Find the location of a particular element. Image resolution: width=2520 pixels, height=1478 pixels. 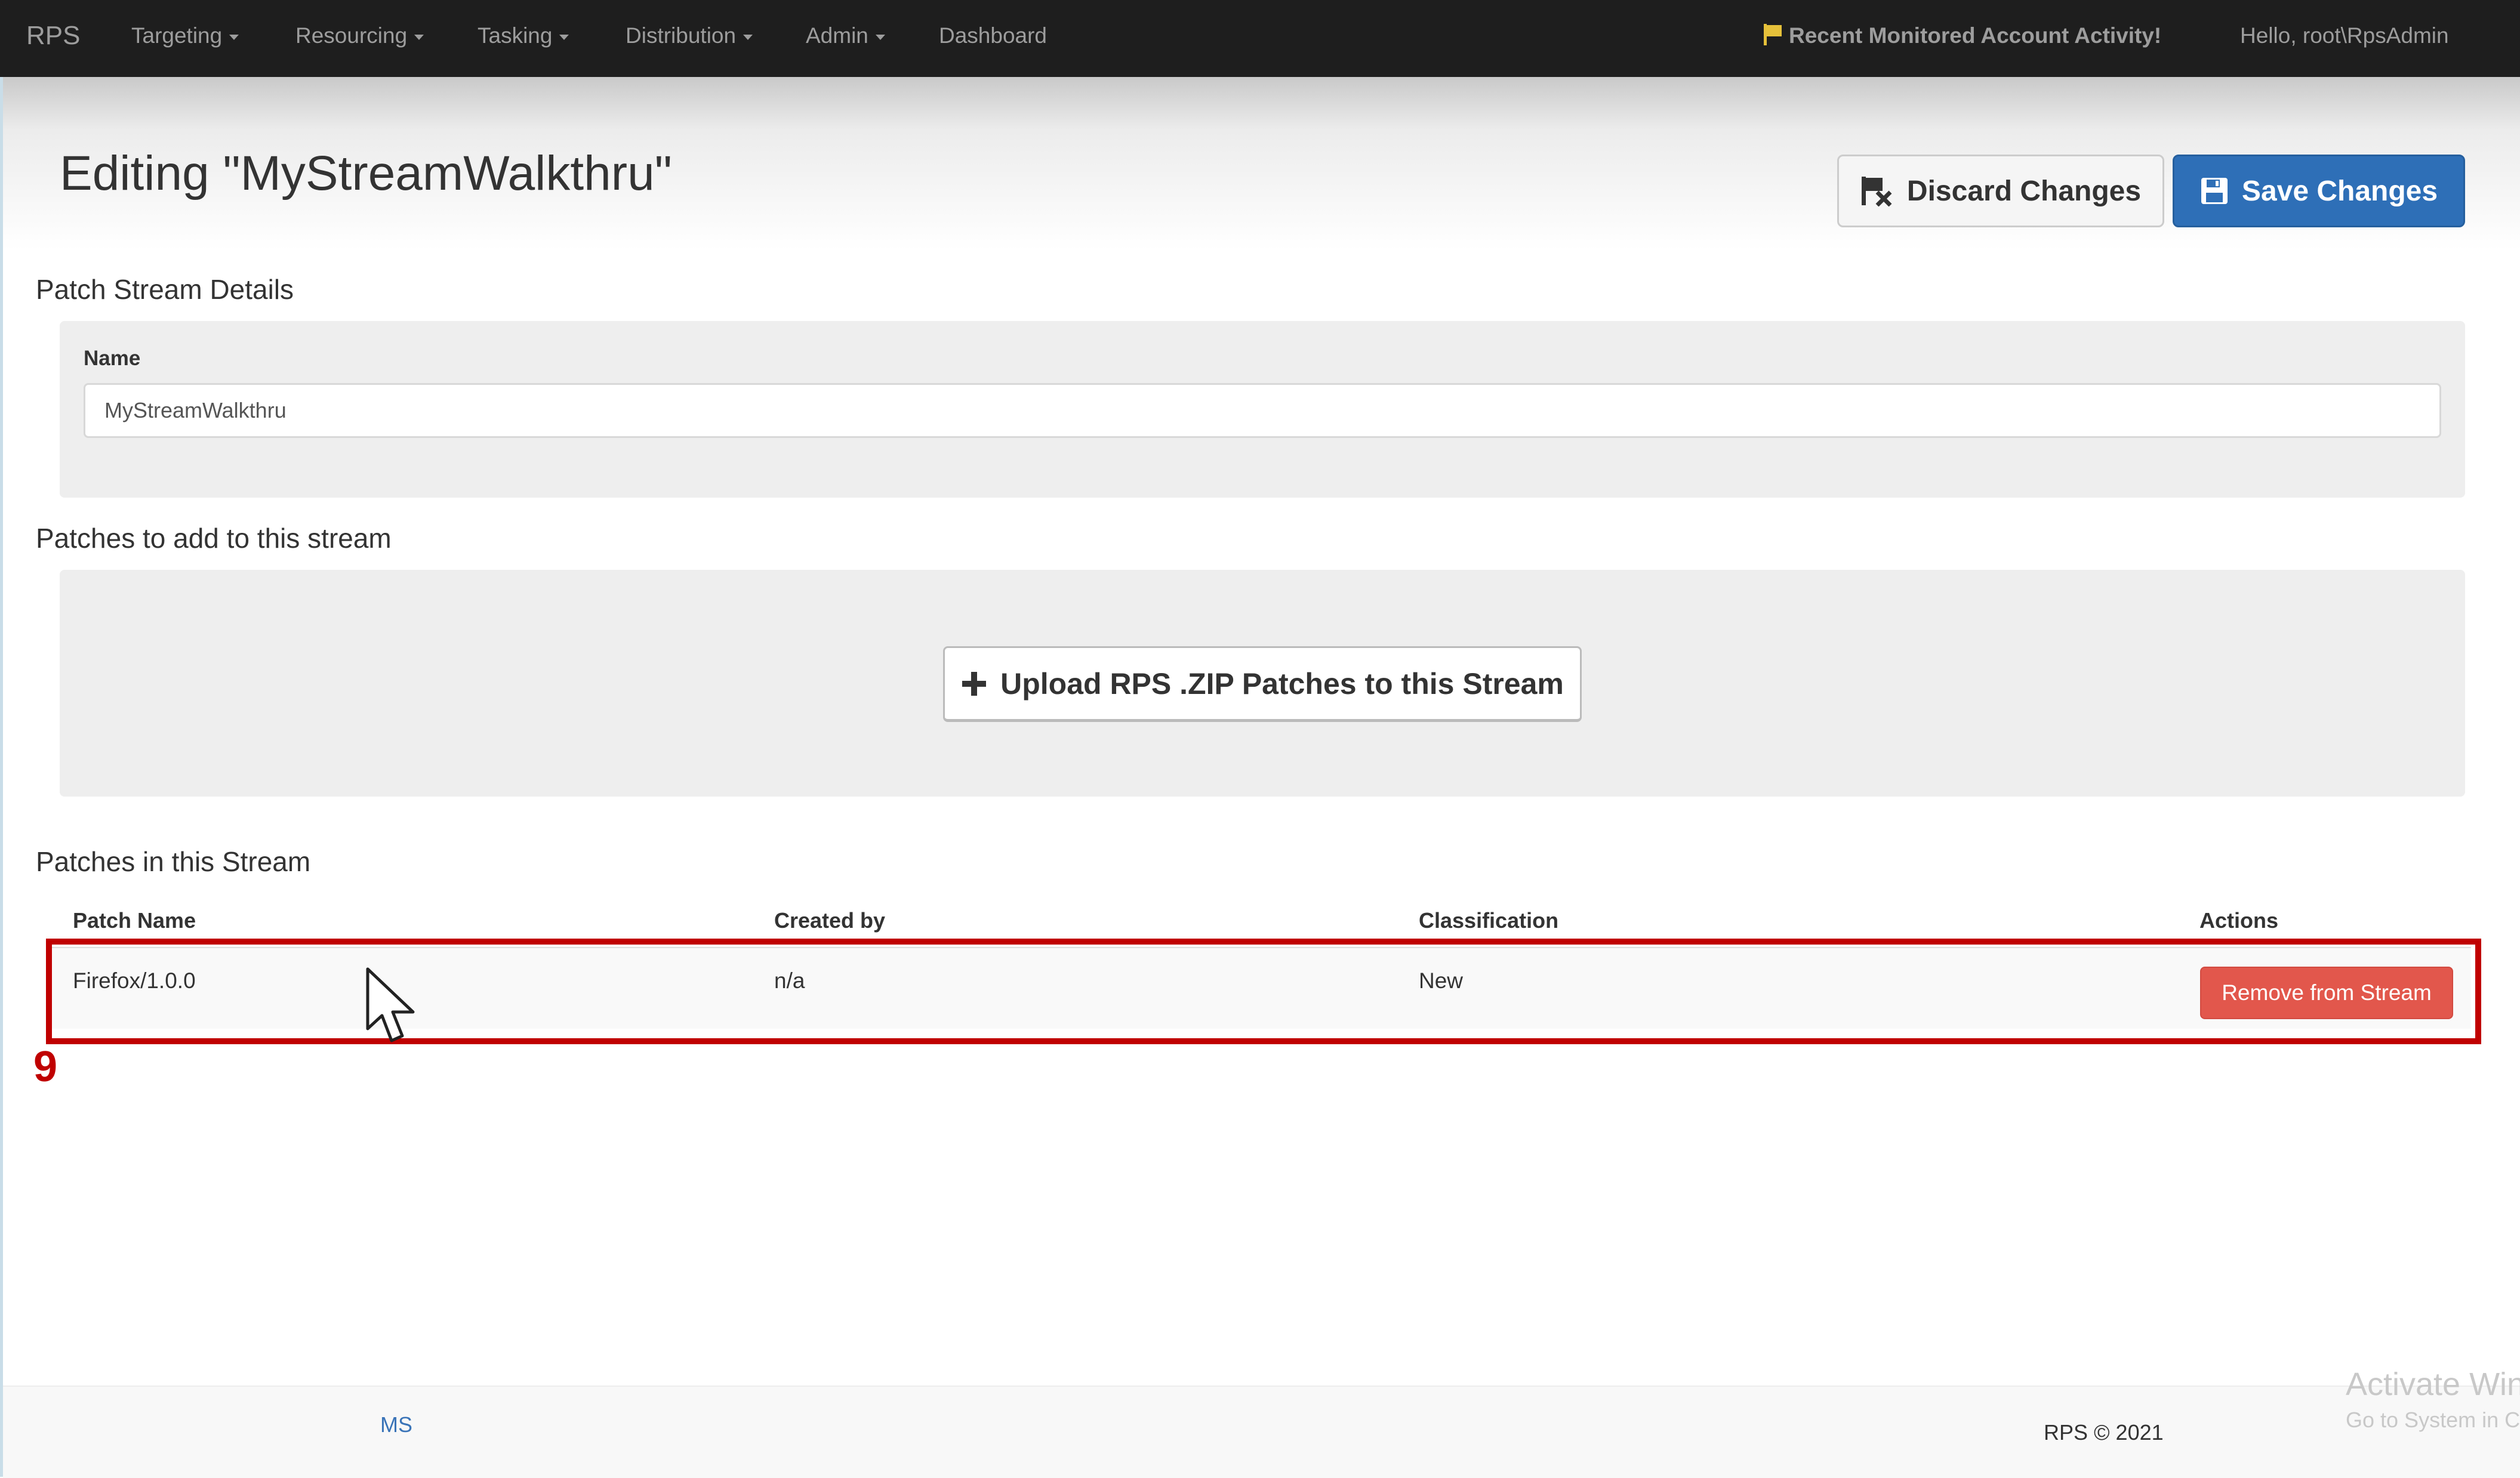

footer-ms-link: MS is located at coordinates (396, 1425).